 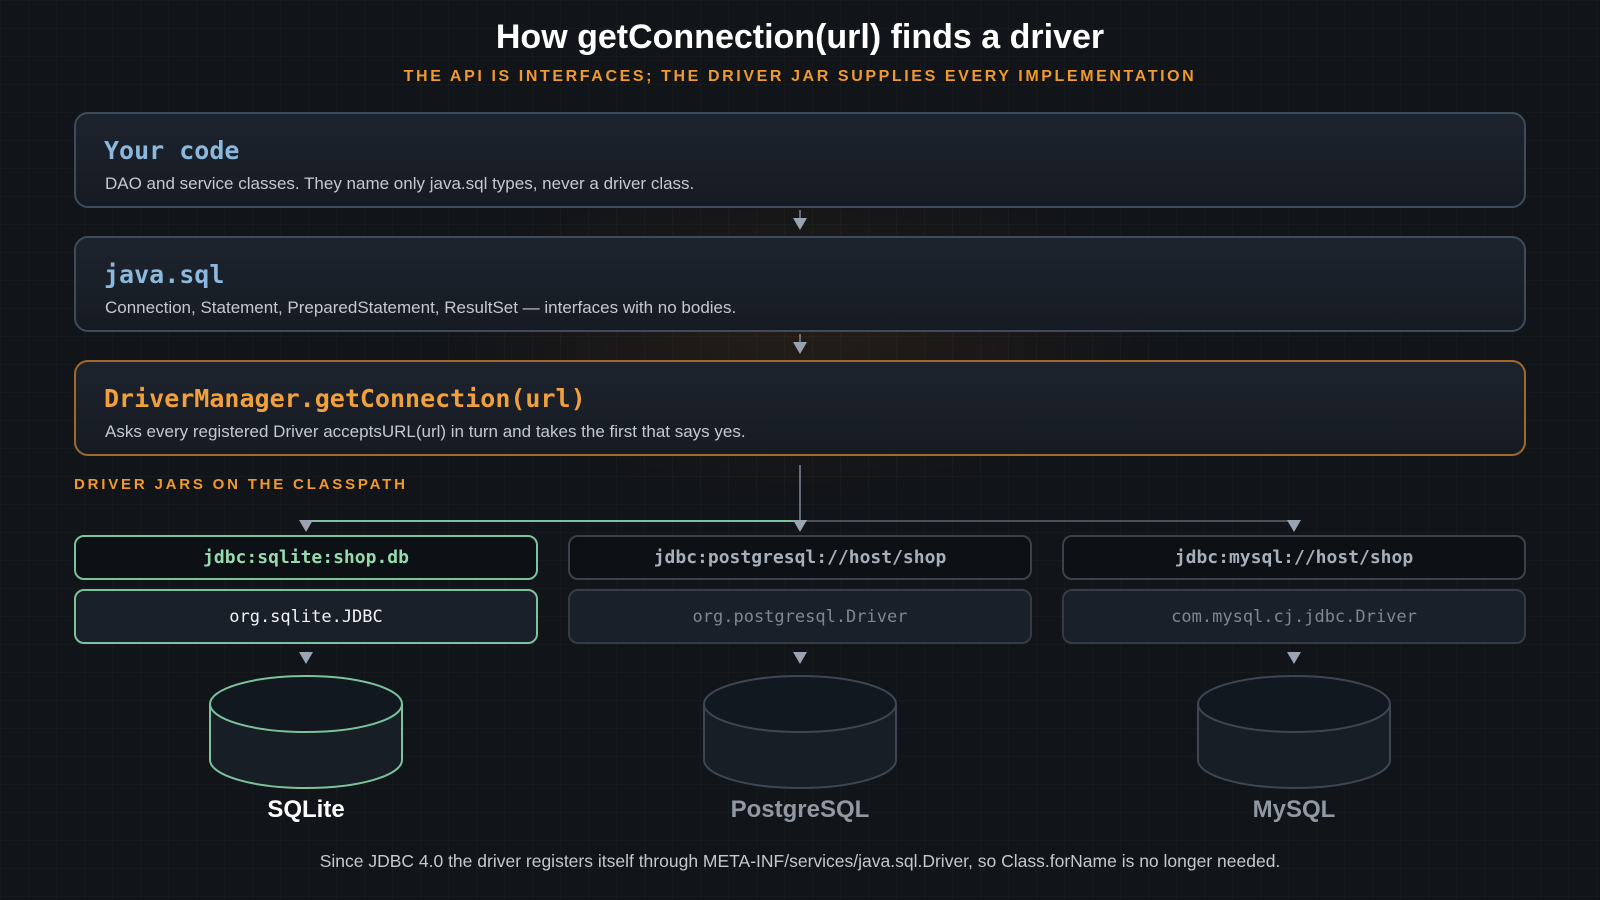 I want to click on sqlite-database-icon, so click(x=306, y=732).